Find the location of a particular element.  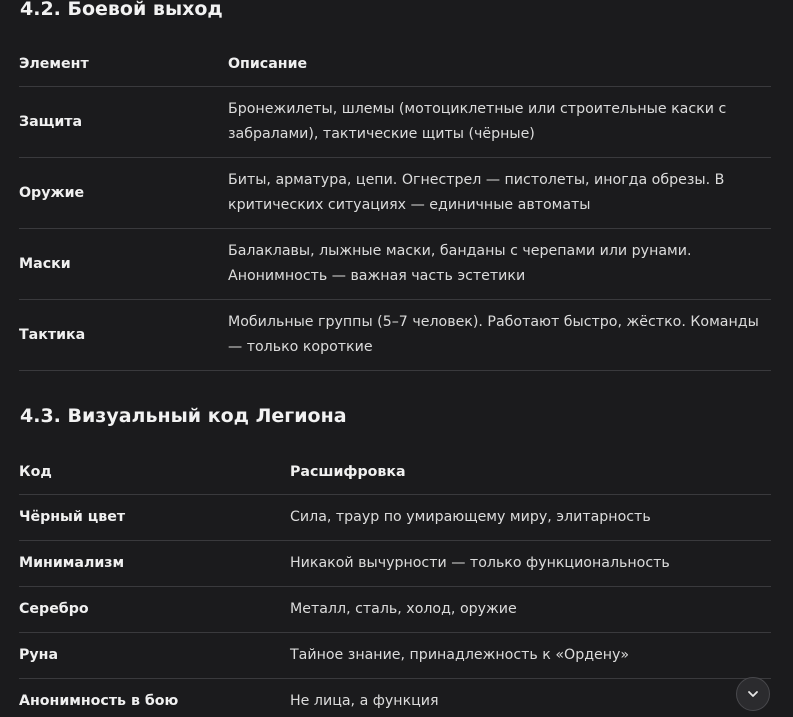

row-key: Анонимность в бою is located at coordinates (99, 701).